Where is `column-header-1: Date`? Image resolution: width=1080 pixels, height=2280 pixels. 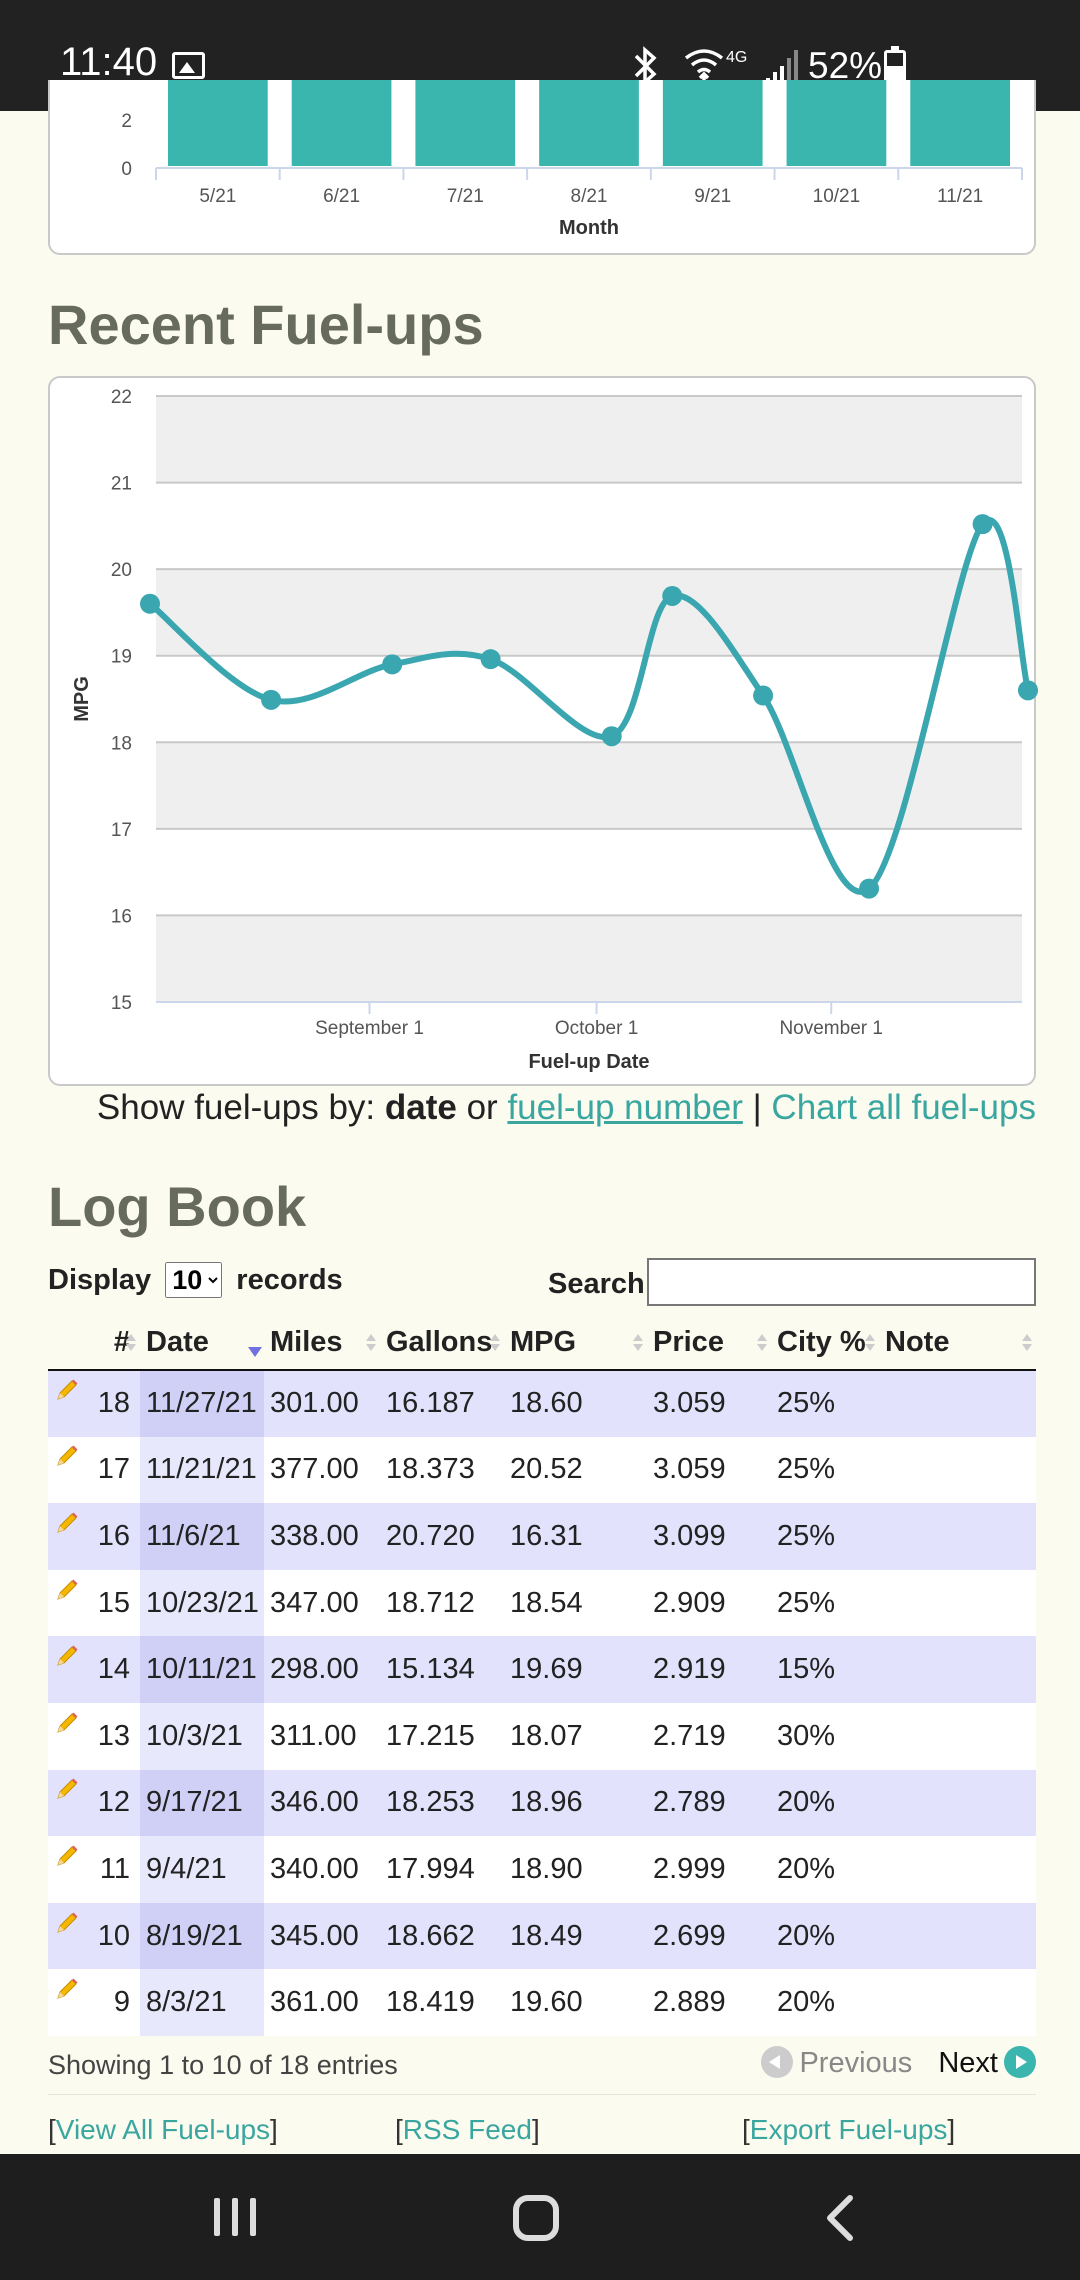 column-header-1: Date is located at coordinates (202, 1343).